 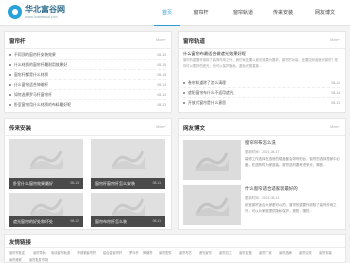 I want to click on thumbnail-caption: 卧室什么窗帘效果最好 08-13, so click(x=46, y=183).